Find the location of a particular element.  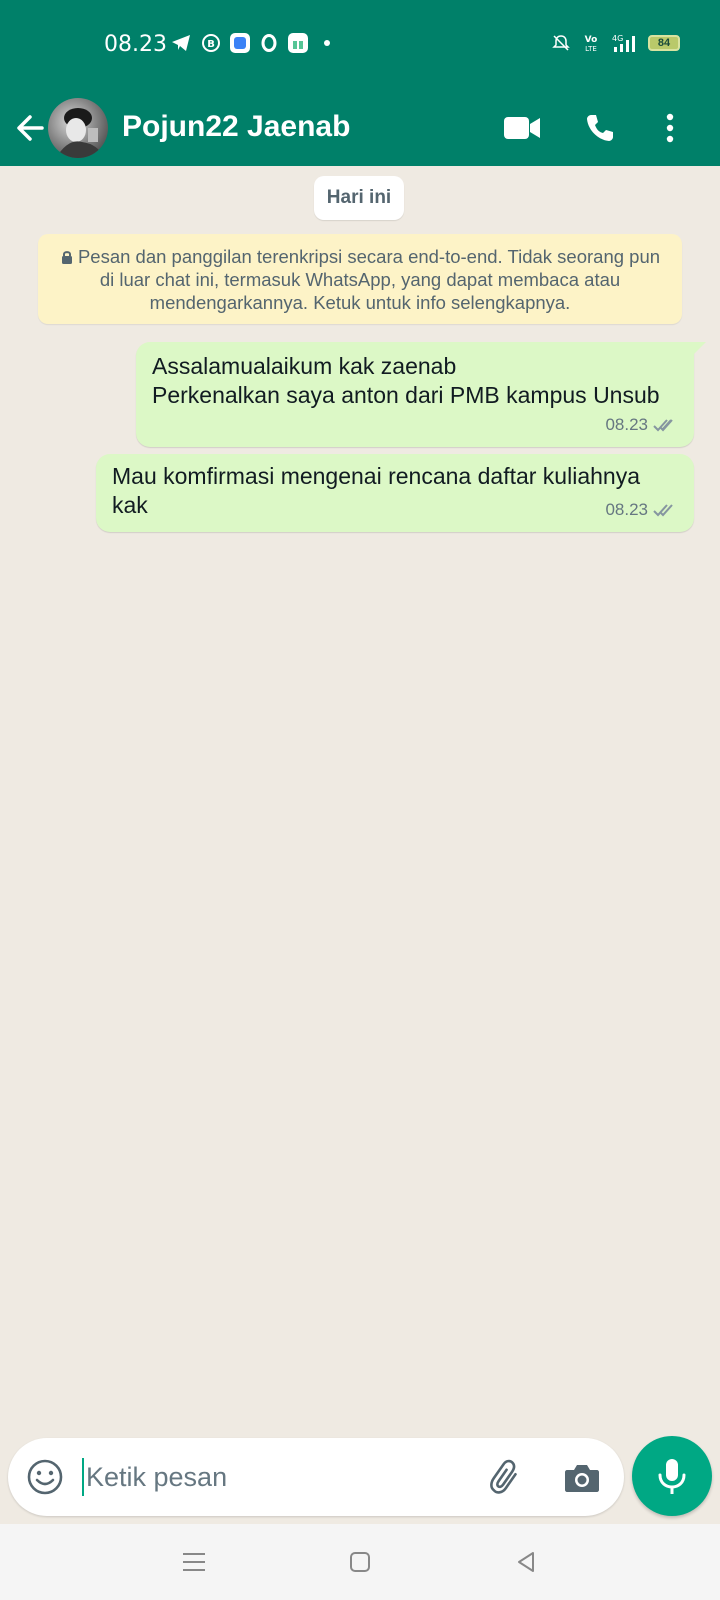

date-chip: Hari ini is located at coordinates (359, 198).